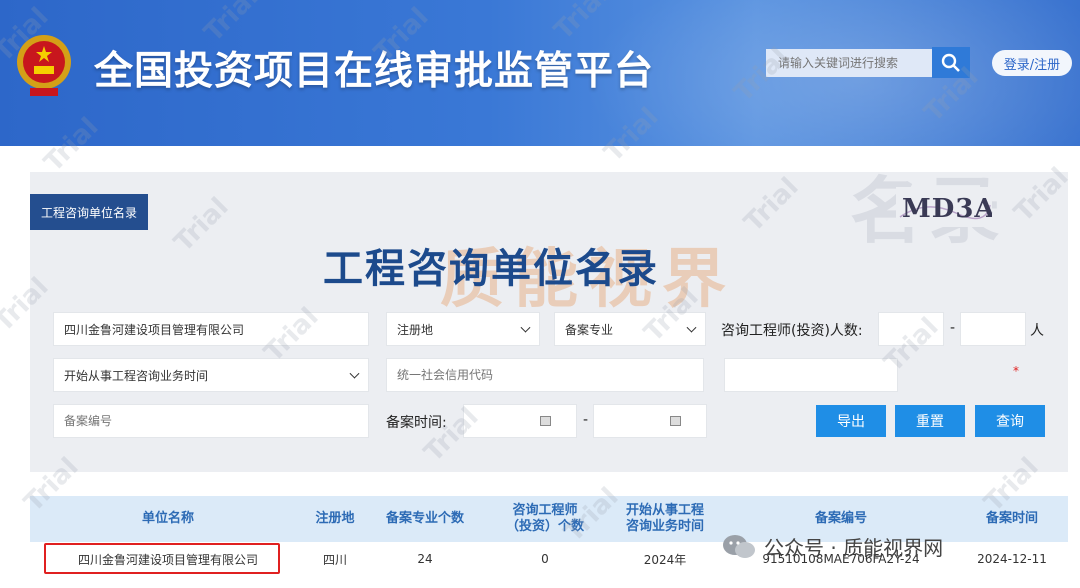  I want to click on column-header-specialty-count: 备案专业个数, so click(424, 519).